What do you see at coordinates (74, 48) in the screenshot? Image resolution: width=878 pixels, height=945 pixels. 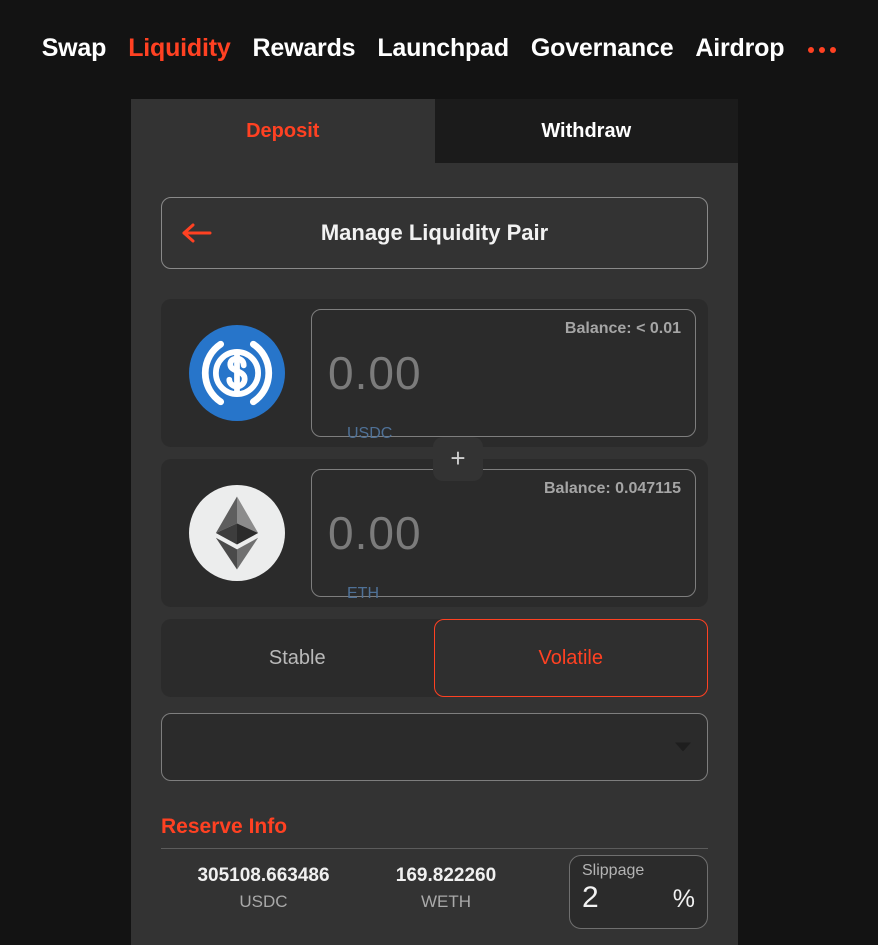 I see `nav-item-swap: Swap` at bounding box center [74, 48].